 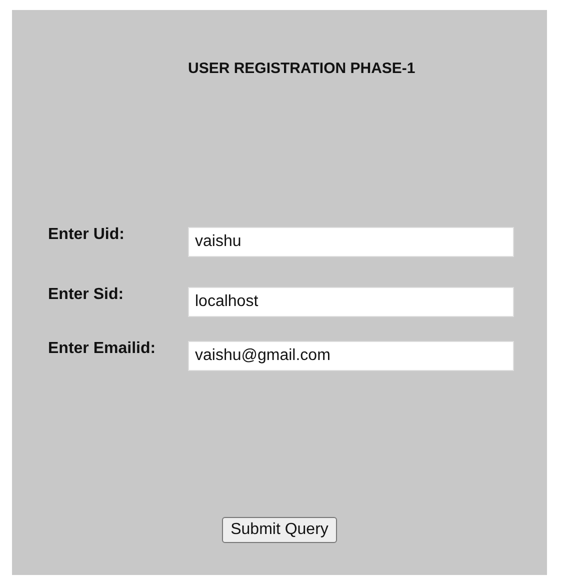 I want to click on input-field: localhost, so click(x=351, y=302).